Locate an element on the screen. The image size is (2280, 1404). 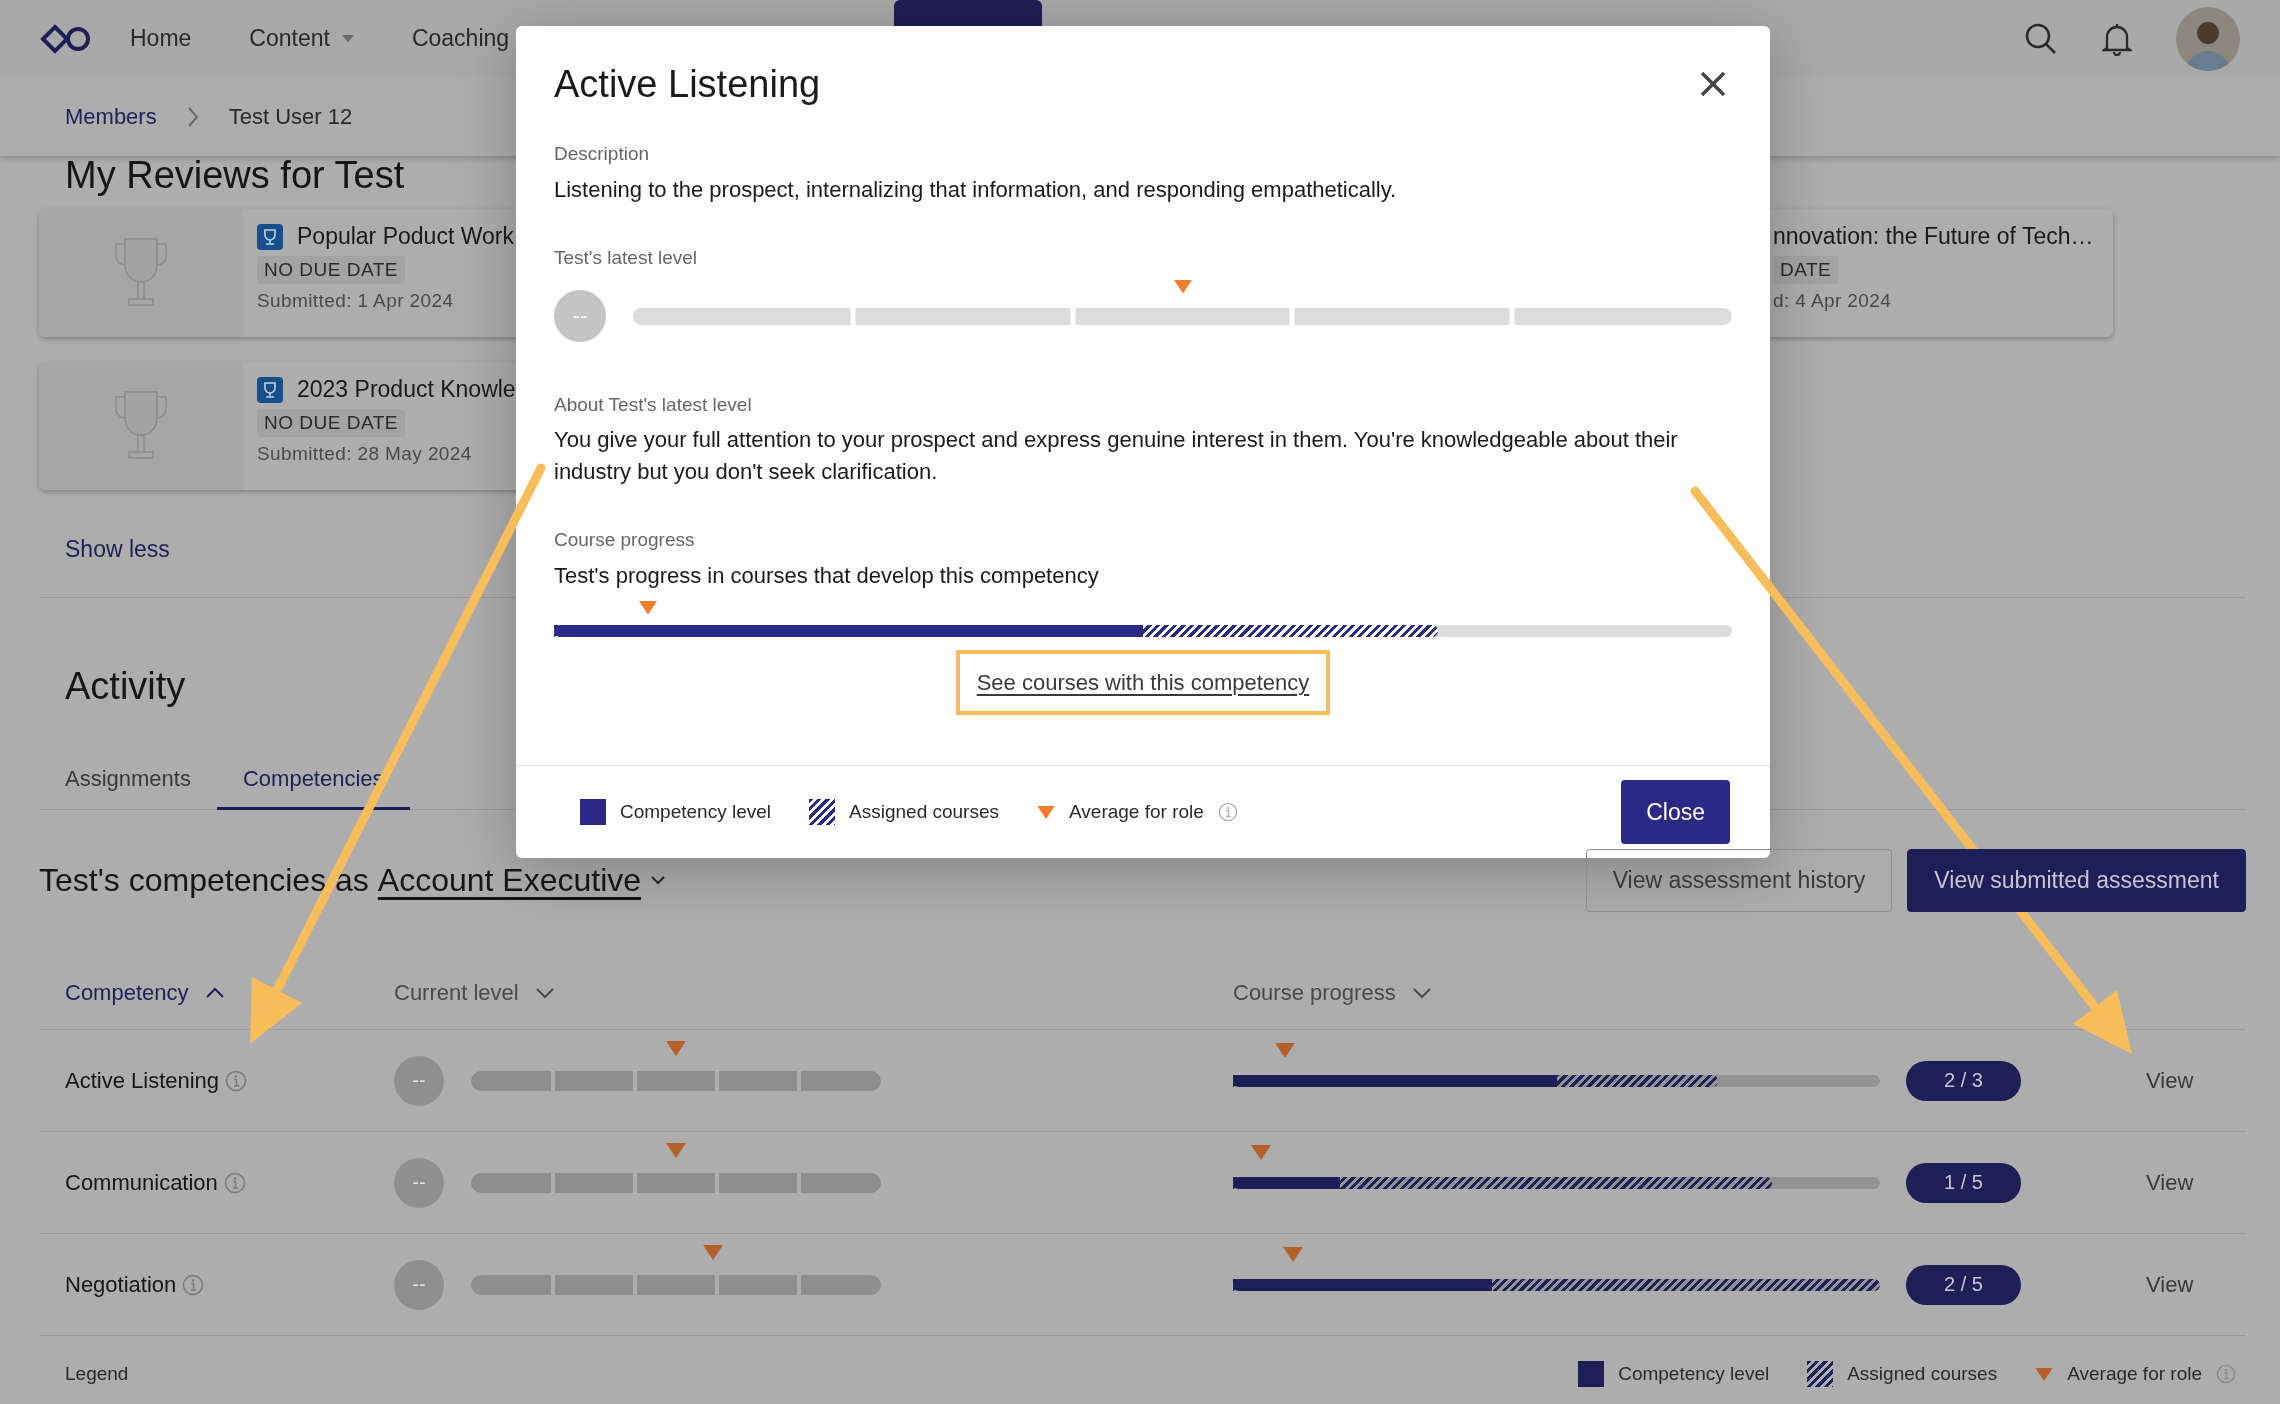
field-label: Course progress is located at coordinates (625, 540).